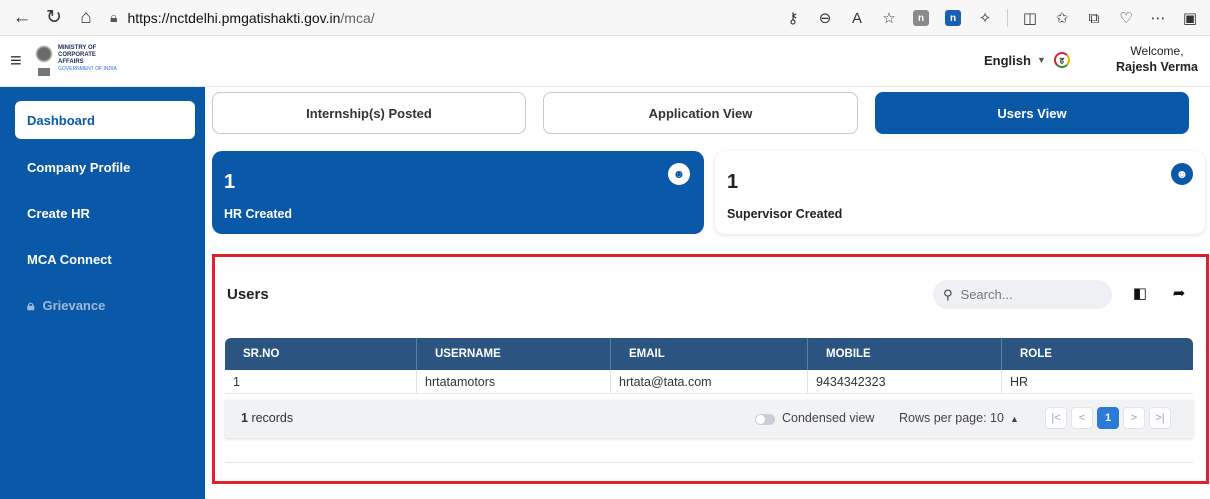 The height and width of the screenshot is (499, 1210). I want to click on language-selector: English ▼ ह, so click(1027, 60).